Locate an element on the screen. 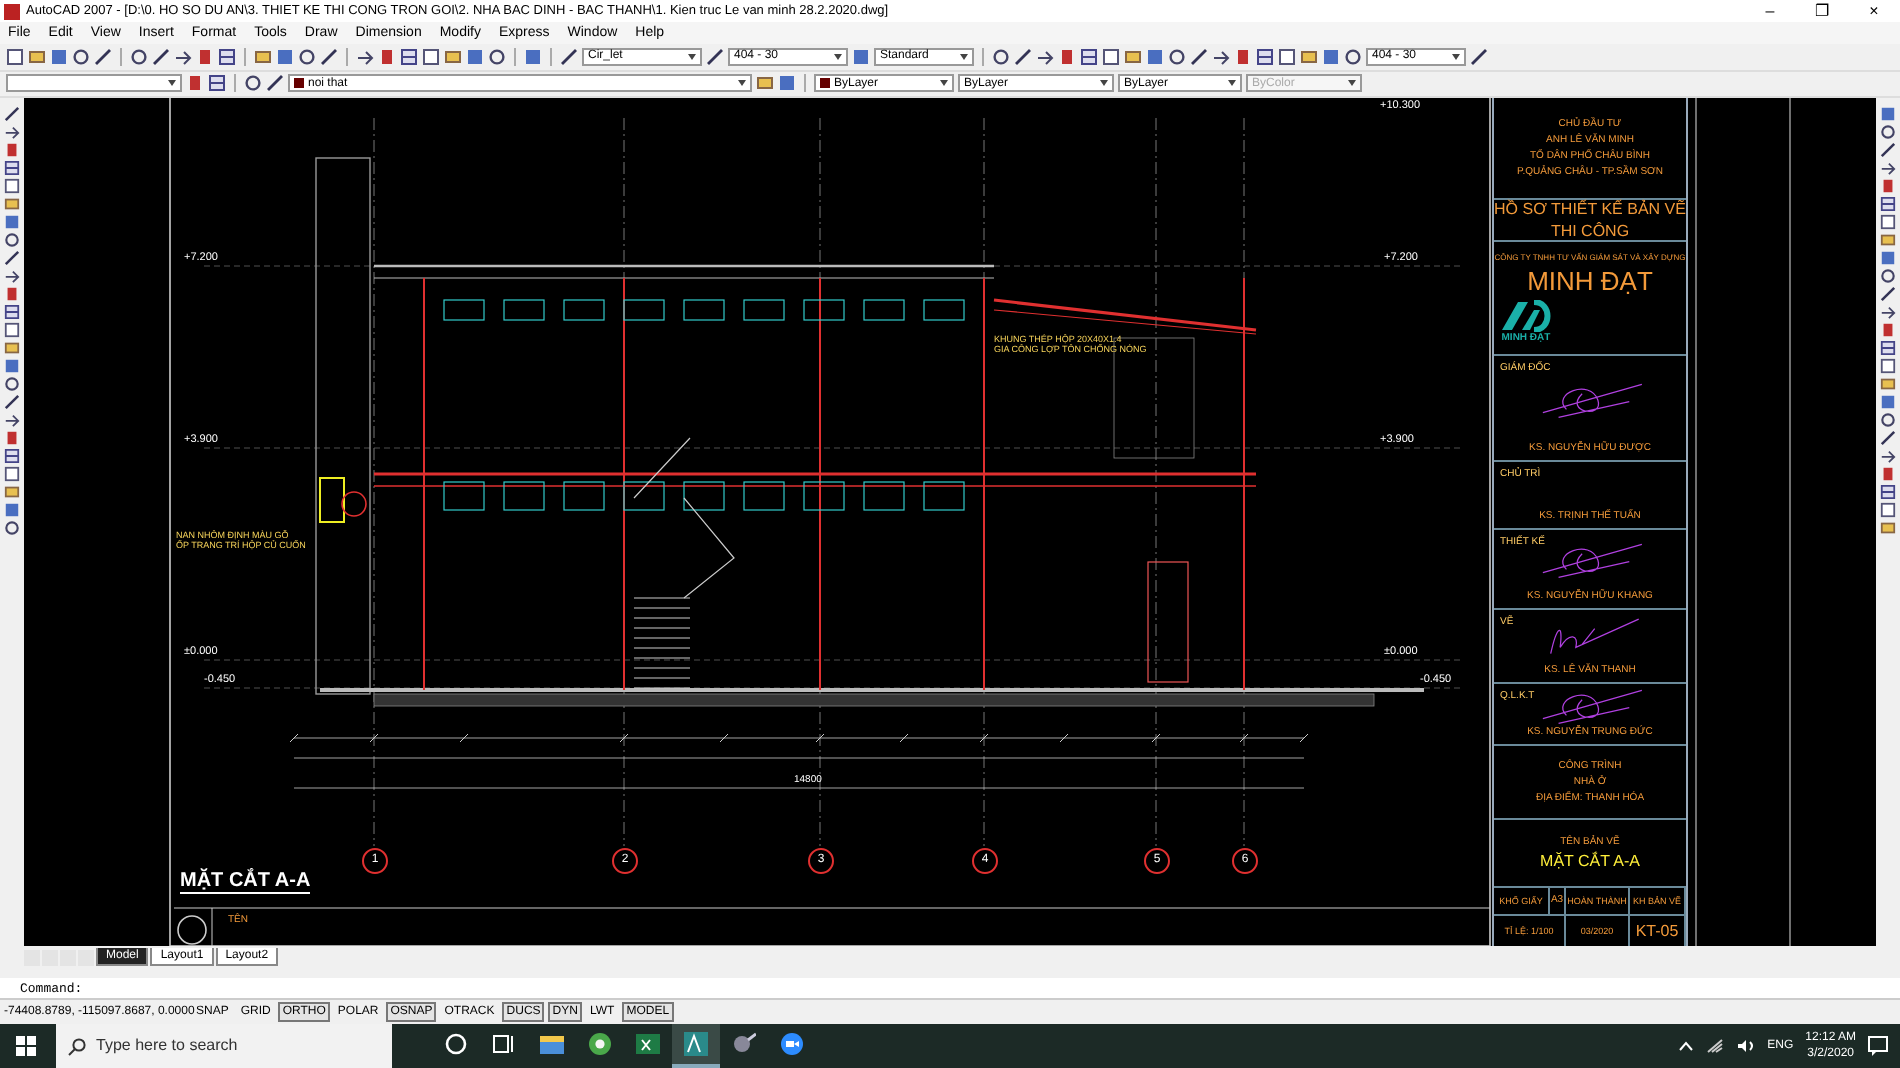  task-view-icon is located at coordinates (504, 1043).